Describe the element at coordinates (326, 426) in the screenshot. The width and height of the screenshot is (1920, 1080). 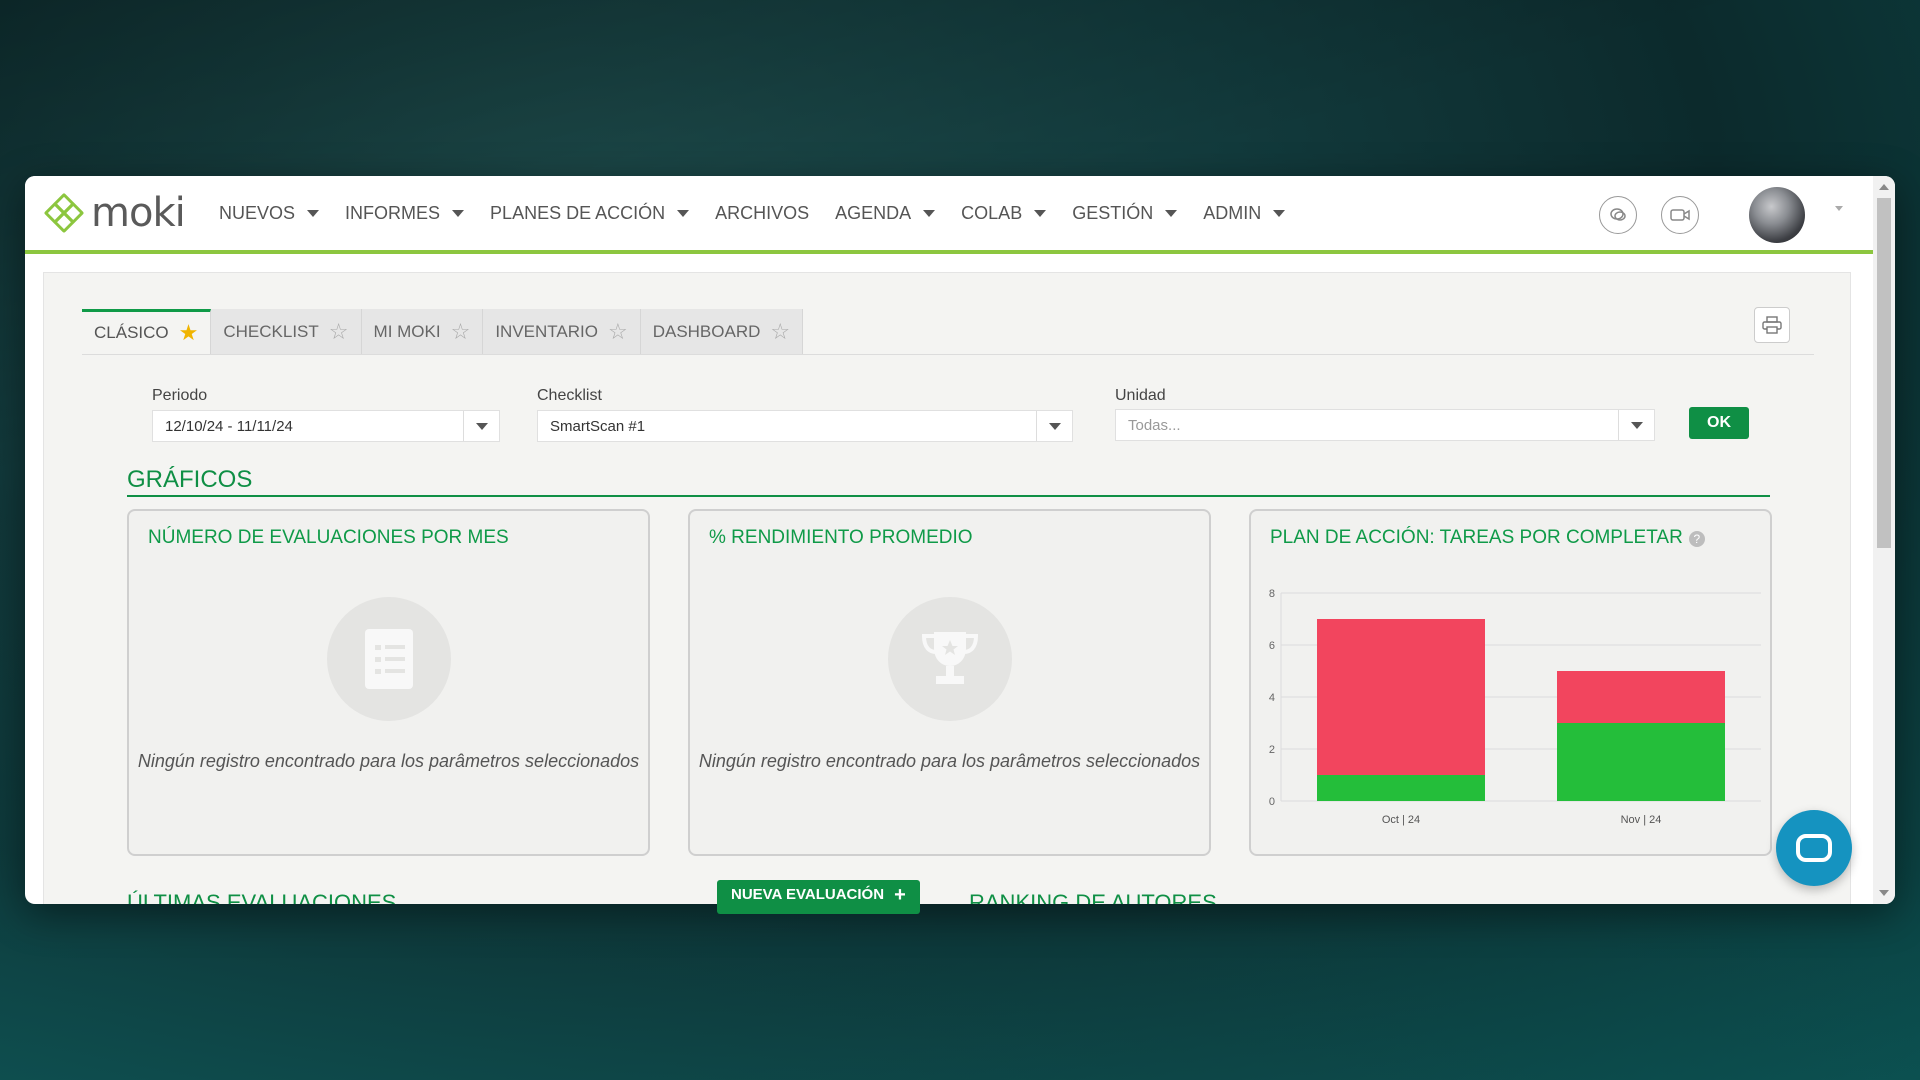
I see `periodo-select: 12/10/24 - 11/11/24` at that location.